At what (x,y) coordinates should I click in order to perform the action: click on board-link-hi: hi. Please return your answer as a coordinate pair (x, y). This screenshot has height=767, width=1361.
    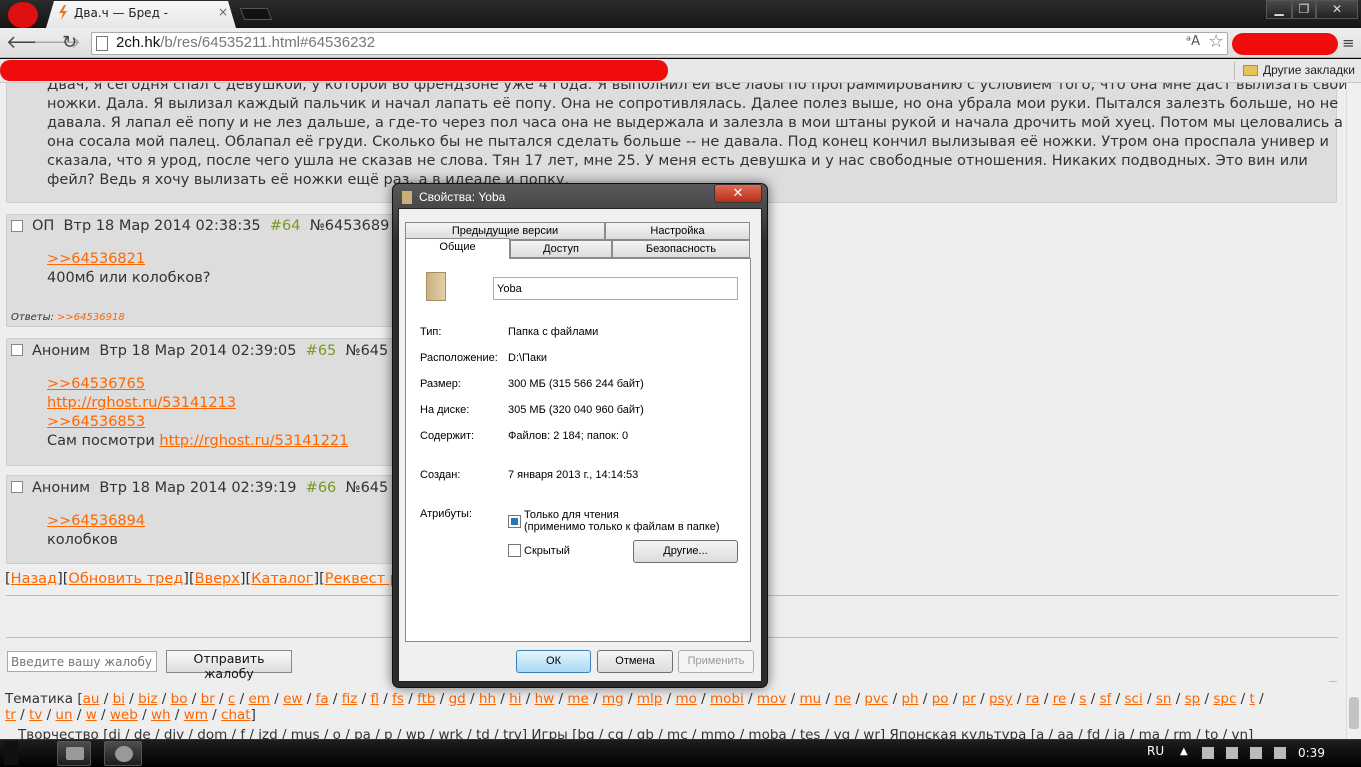
    Looking at the image, I should click on (515, 699).